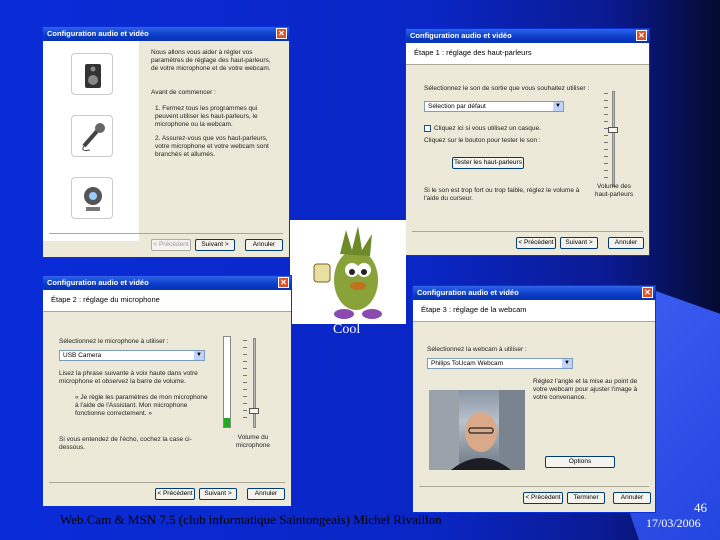 The image size is (720, 540). Describe the element at coordinates (586, 498) in the screenshot. I see `finish-button: Terminer` at that location.